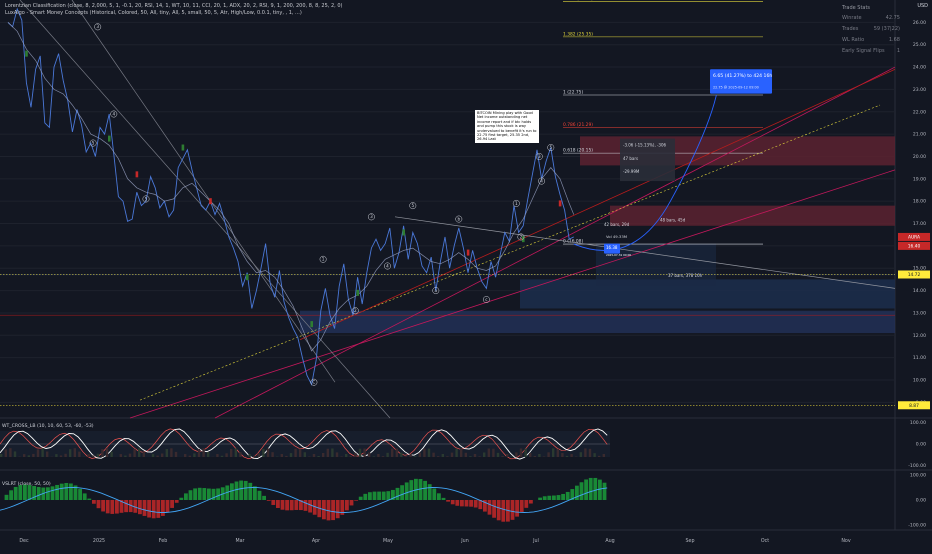  I want to click on wave-label: 5, so click(93, 142).